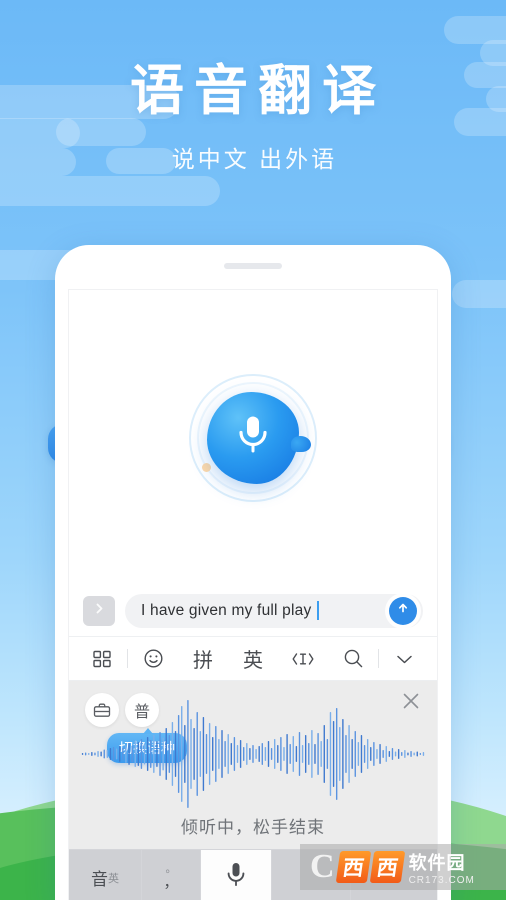  Describe the element at coordinates (387, 867) in the screenshot. I see `watermark-badge-two: 西` at that location.